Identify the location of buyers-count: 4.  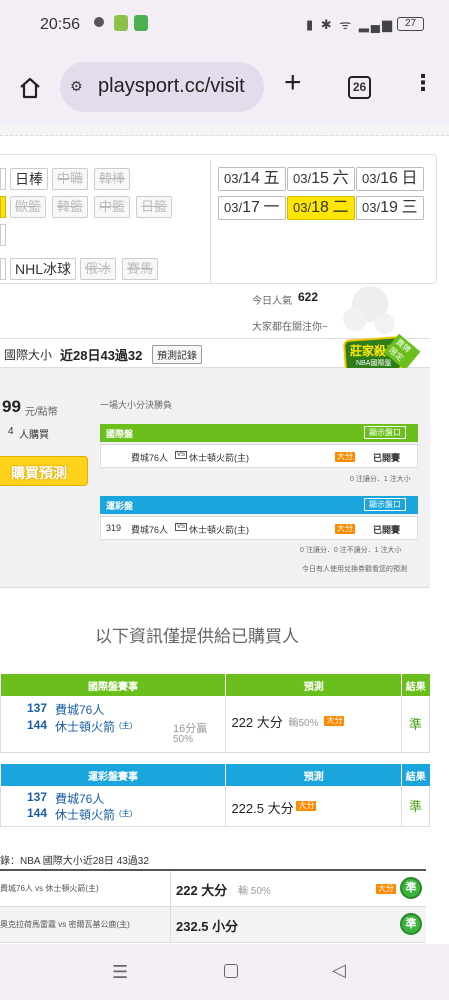
(11, 431).